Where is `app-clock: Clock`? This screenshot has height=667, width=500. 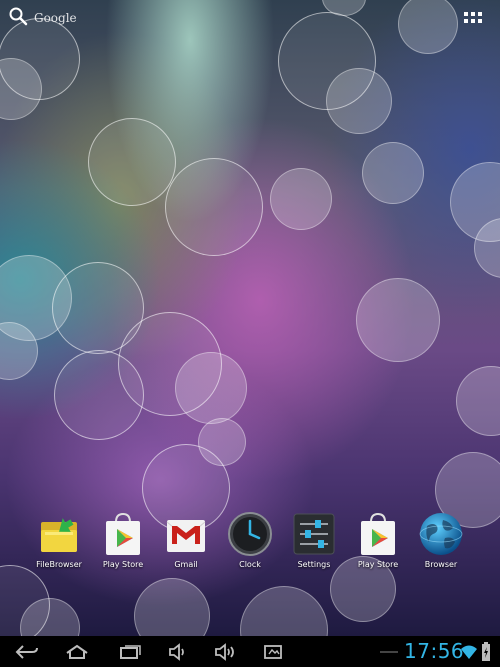 app-clock: Clock is located at coordinates (250, 537).